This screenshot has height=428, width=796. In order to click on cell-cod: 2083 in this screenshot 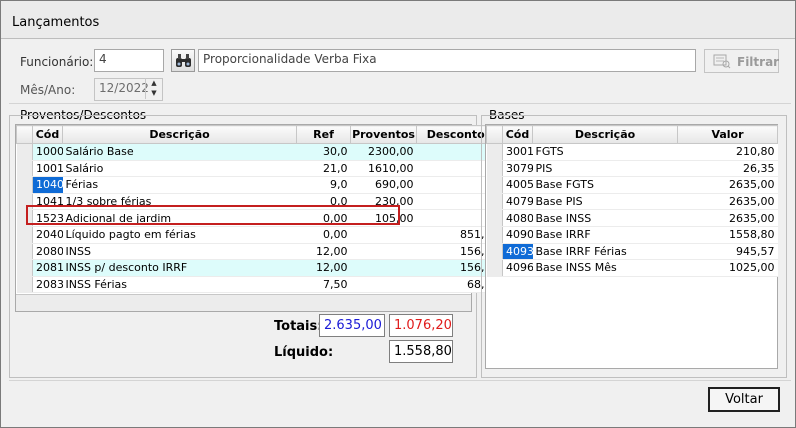, I will do `click(47, 285)`.